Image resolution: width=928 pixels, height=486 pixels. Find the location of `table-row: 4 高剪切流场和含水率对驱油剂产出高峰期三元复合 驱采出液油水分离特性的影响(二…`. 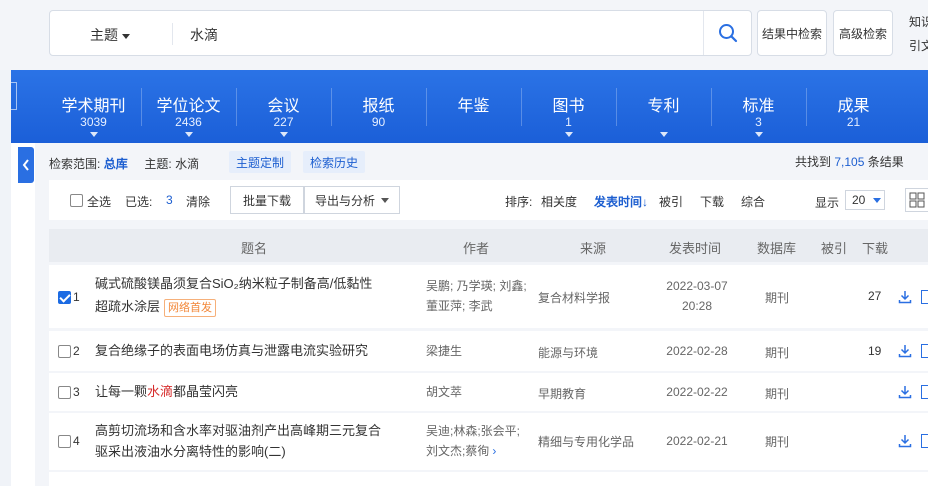

table-row: 4 高剪切流场和含水率对驱油剂产出高峰期三元复合 驱采出液油水分离特性的影响(二… is located at coordinates (488, 441).